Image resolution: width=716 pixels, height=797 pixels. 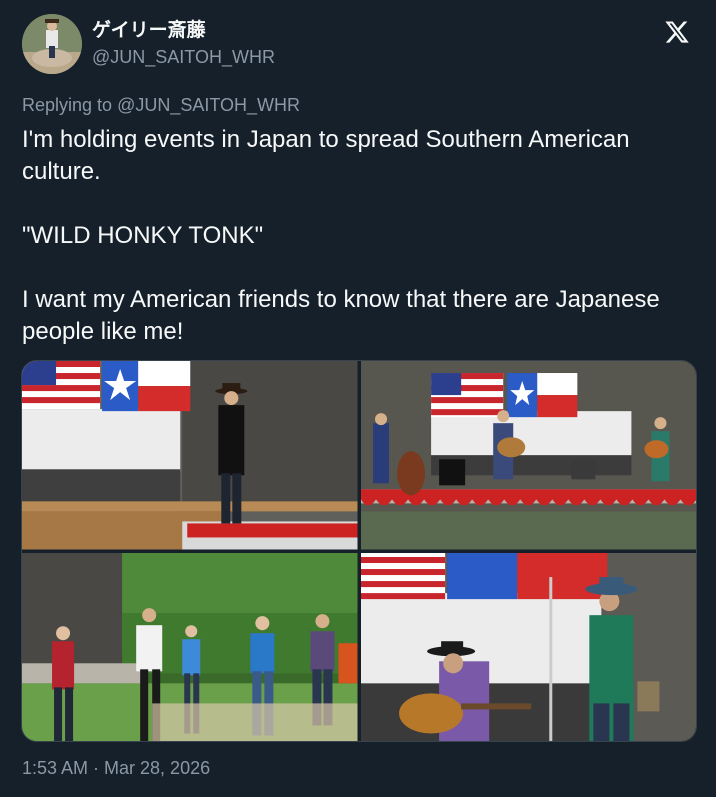 I want to click on replying-to-mention: @JUN_SAITOH_WHR, so click(x=208, y=105).